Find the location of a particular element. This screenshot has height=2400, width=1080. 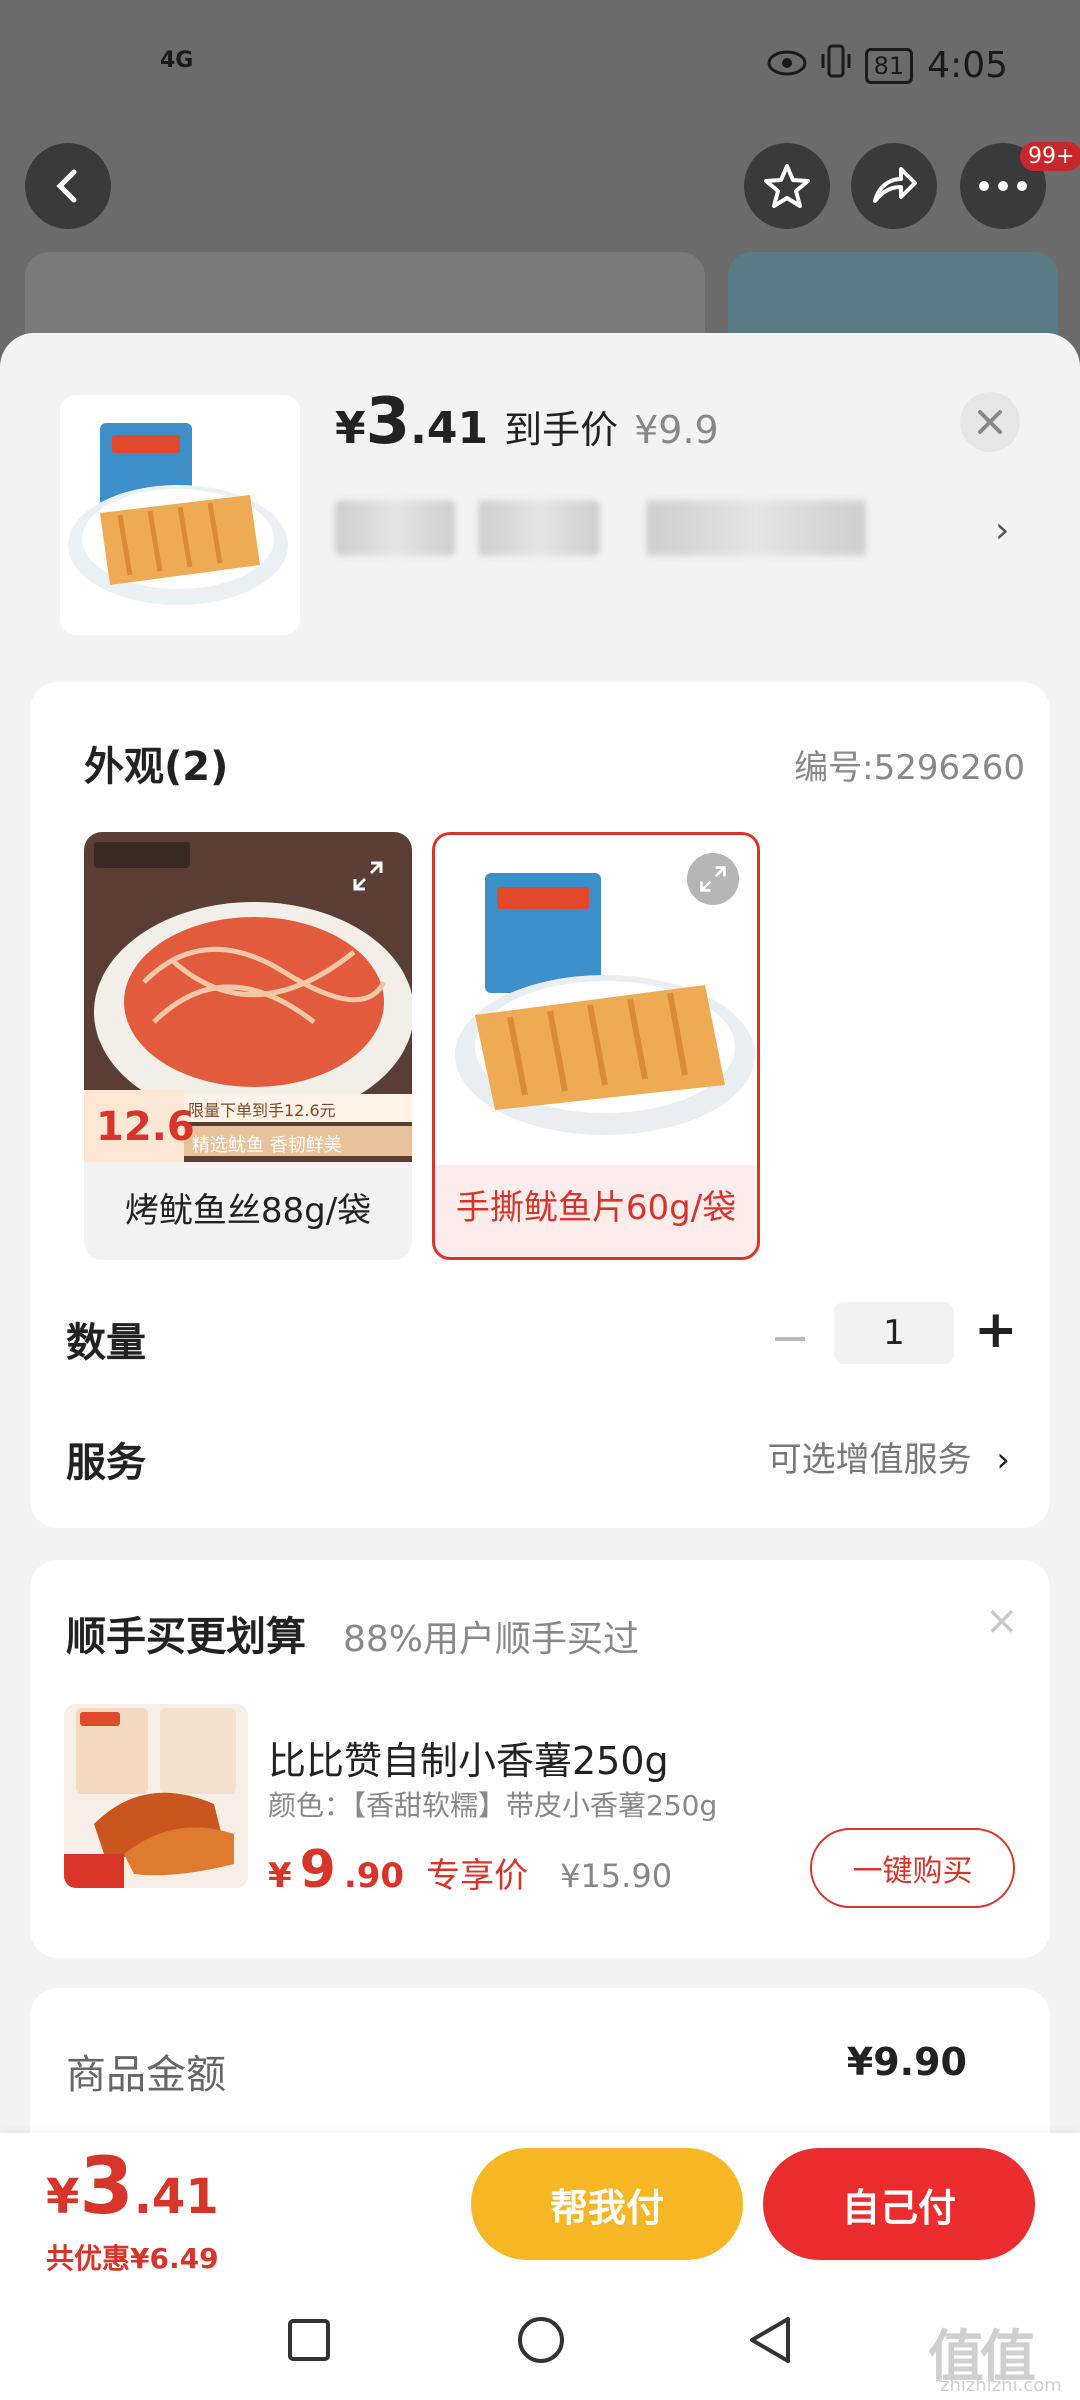

one-click-buy-button: 一键购买 is located at coordinates (912, 1868).